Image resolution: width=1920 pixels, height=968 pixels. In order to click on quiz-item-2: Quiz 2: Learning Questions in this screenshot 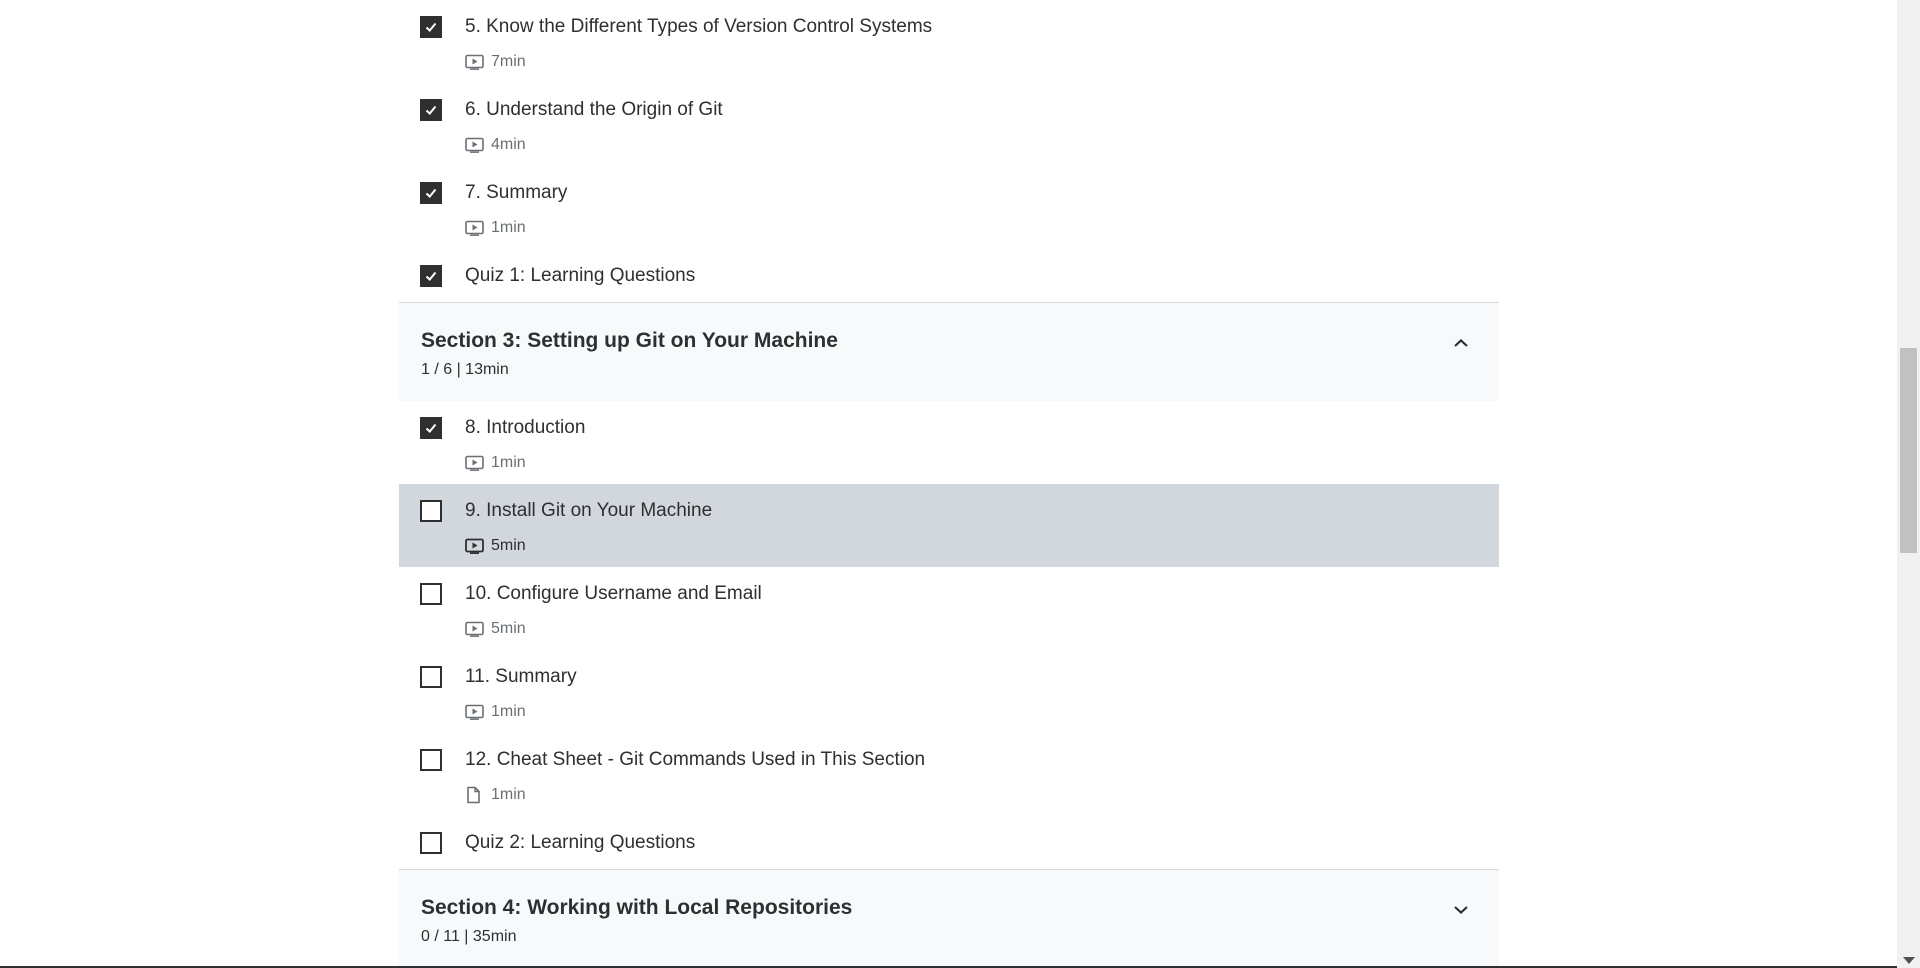, I will do `click(949, 842)`.